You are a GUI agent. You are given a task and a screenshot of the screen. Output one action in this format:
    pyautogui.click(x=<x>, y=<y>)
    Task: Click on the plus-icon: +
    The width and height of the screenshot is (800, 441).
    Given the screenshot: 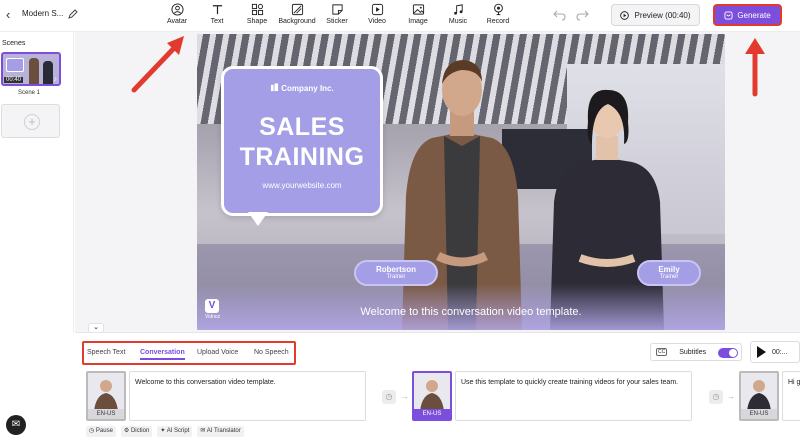 What is the action you would take?
    pyautogui.click(x=32, y=122)
    